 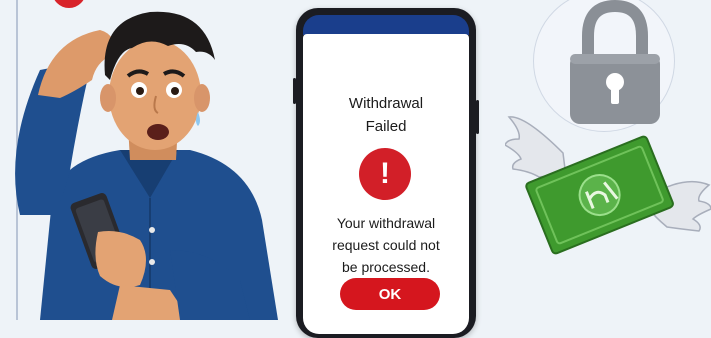 What do you see at coordinates (608, 185) in the screenshot?
I see `winged-banknote-icon` at bounding box center [608, 185].